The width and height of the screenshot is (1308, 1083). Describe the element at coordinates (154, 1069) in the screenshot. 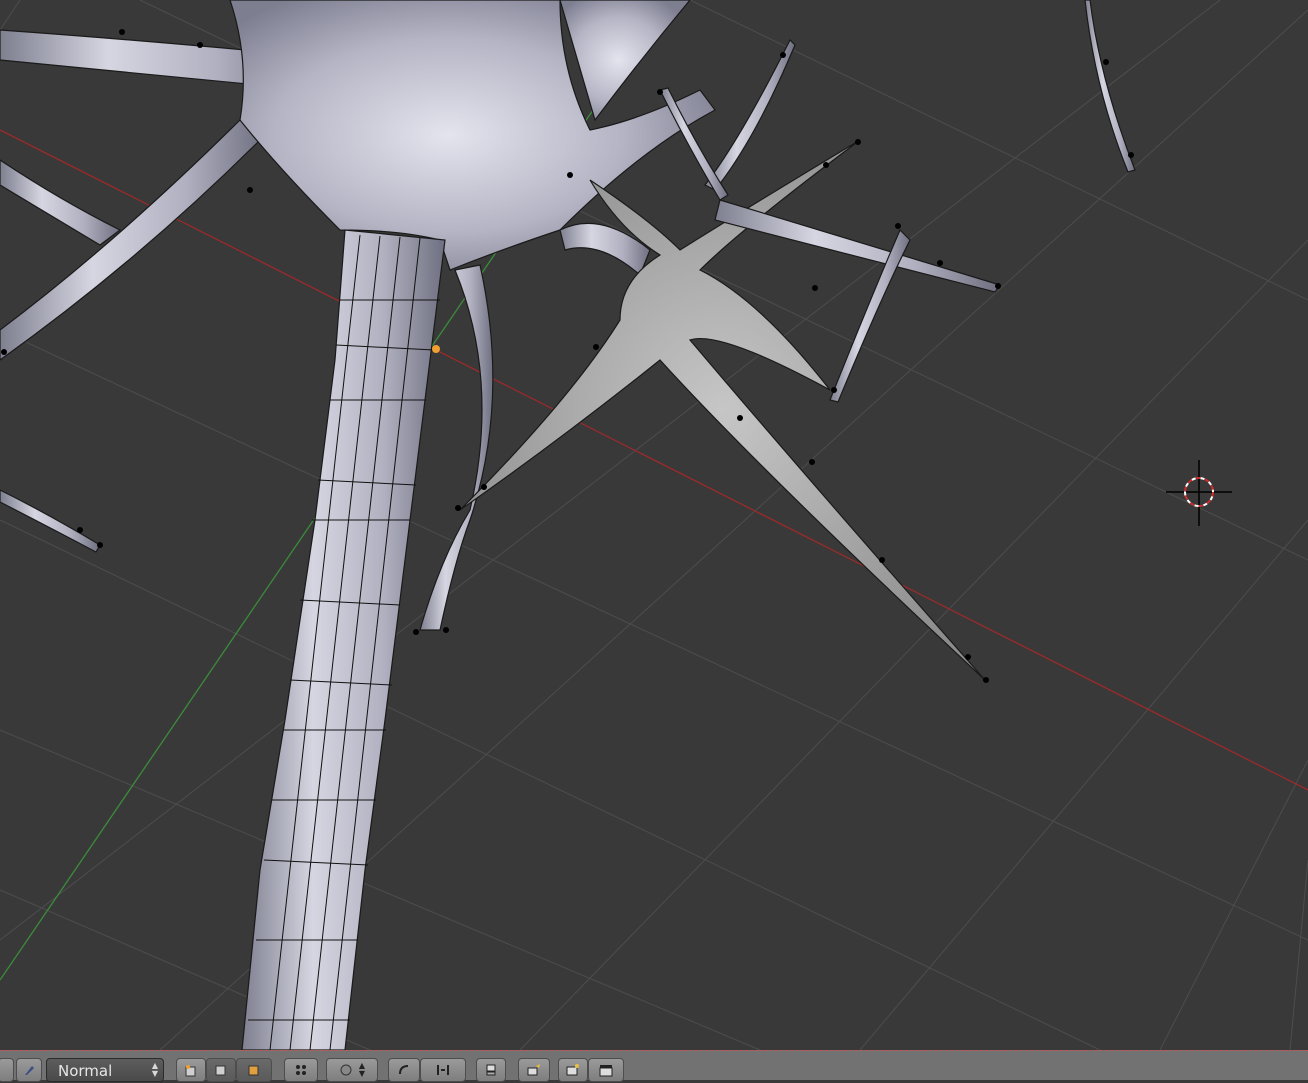

I see `select-arrows-icon: ▲ ▼` at that location.